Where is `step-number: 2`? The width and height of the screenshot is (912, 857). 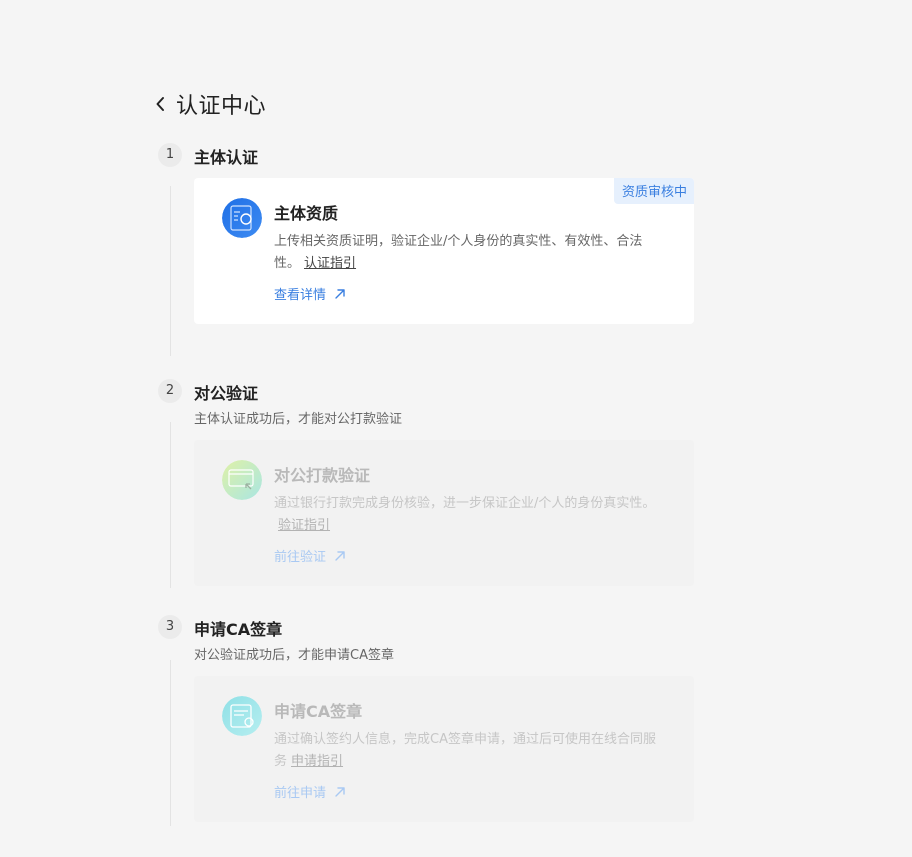 step-number: 2 is located at coordinates (170, 391).